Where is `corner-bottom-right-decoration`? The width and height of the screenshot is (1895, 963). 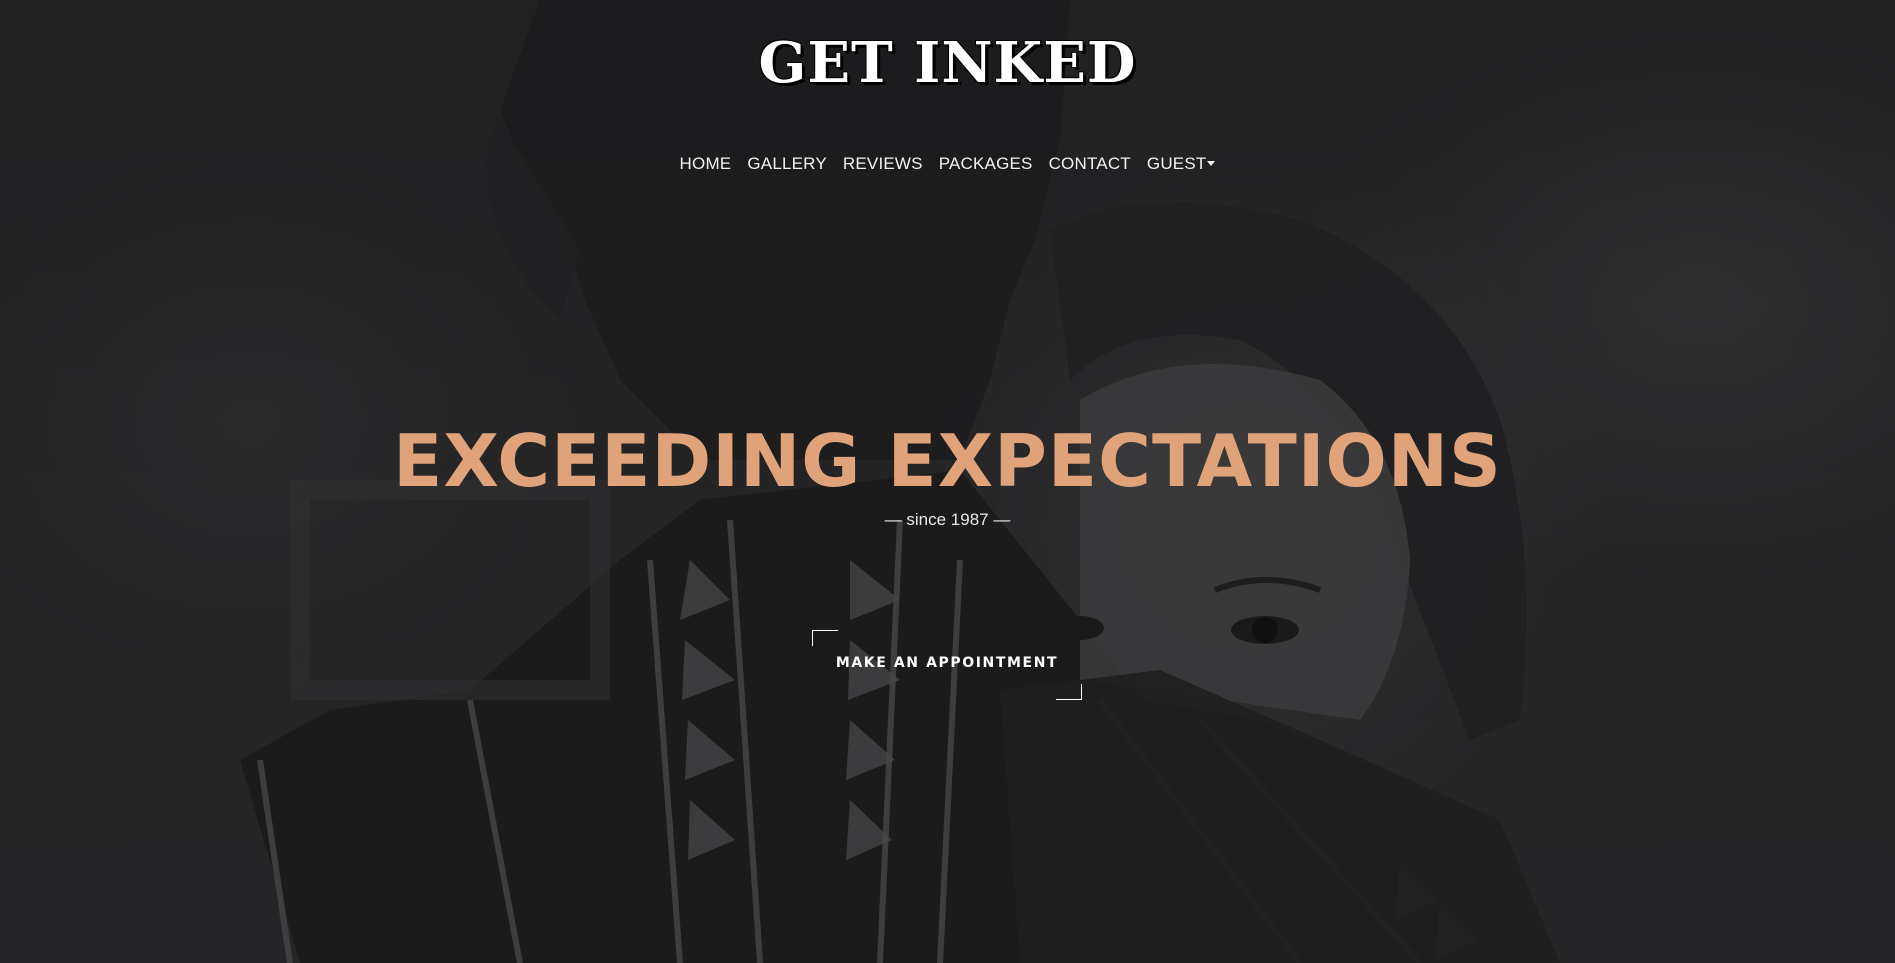 corner-bottom-right-decoration is located at coordinates (1069, 692).